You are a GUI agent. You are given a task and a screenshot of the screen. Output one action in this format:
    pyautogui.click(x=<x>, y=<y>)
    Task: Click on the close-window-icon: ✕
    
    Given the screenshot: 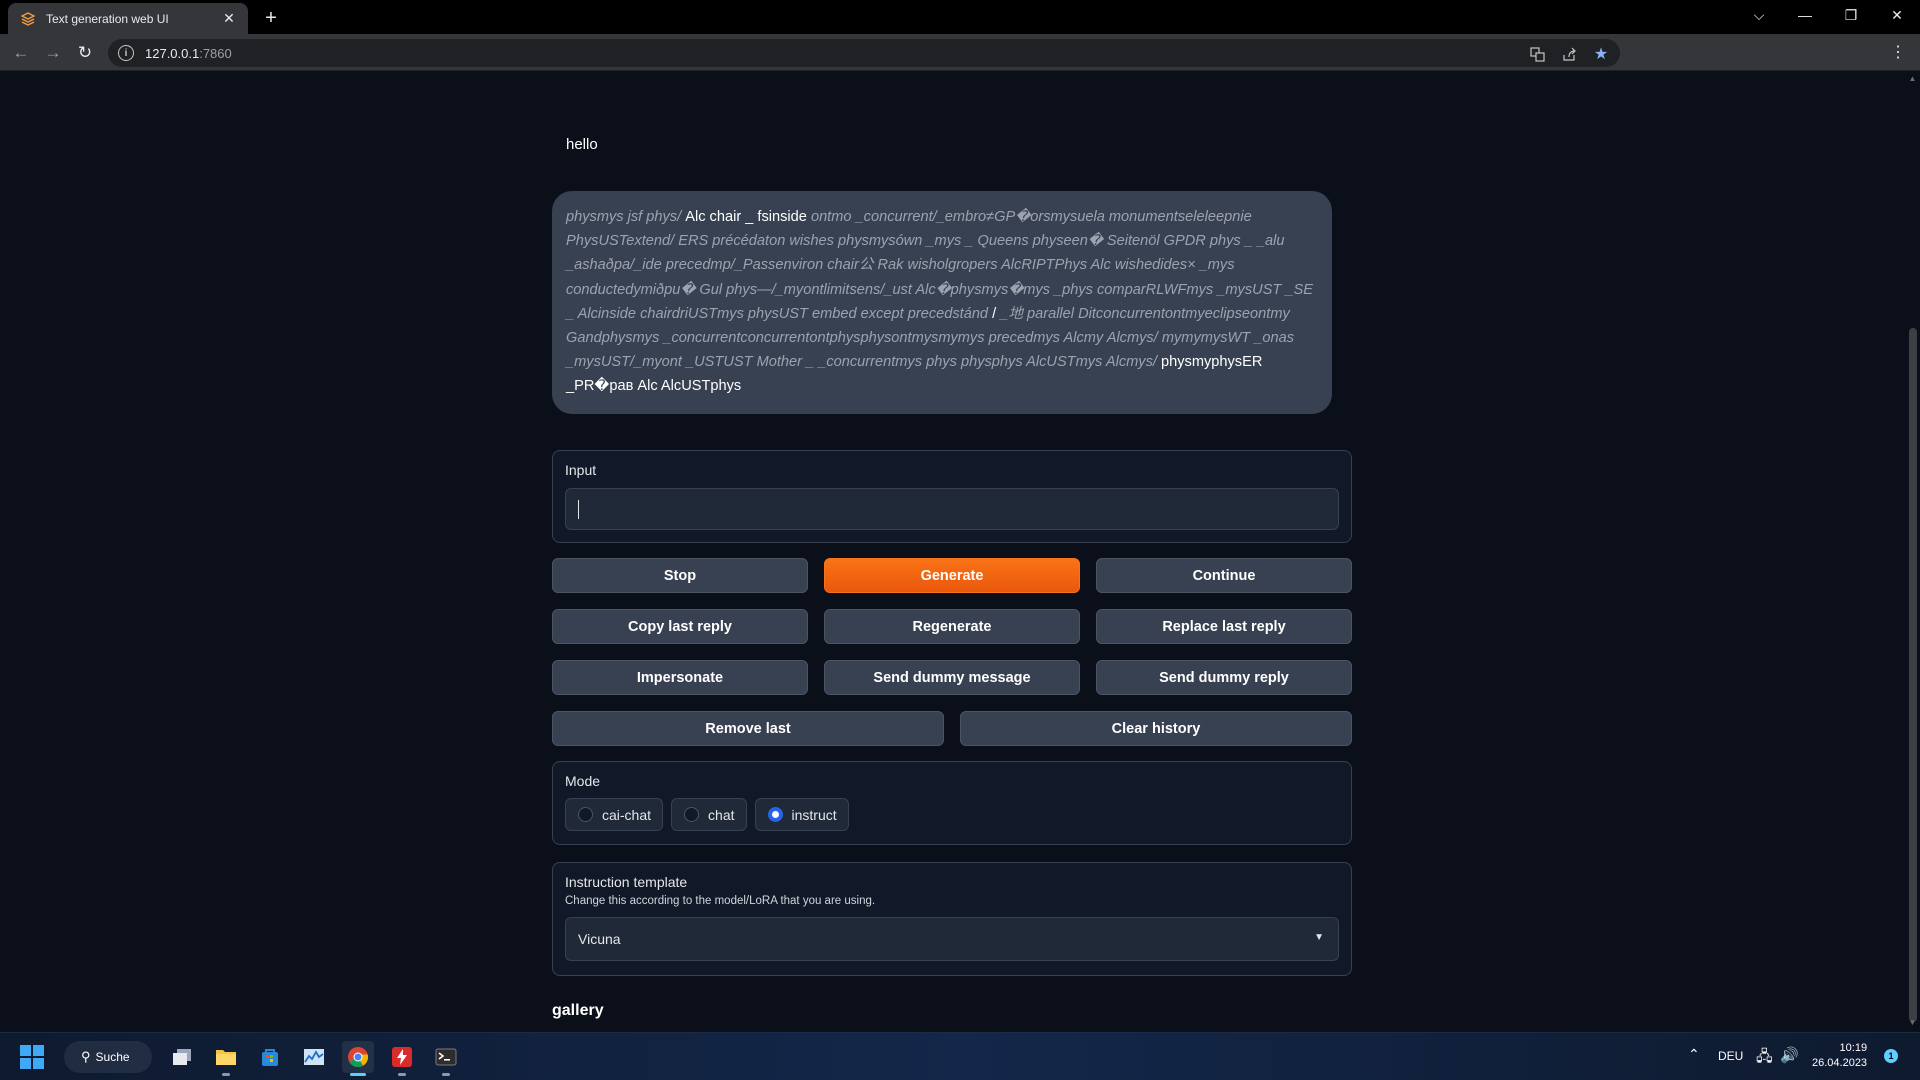 What is the action you would take?
    pyautogui.click(x=1897, y=15)
    